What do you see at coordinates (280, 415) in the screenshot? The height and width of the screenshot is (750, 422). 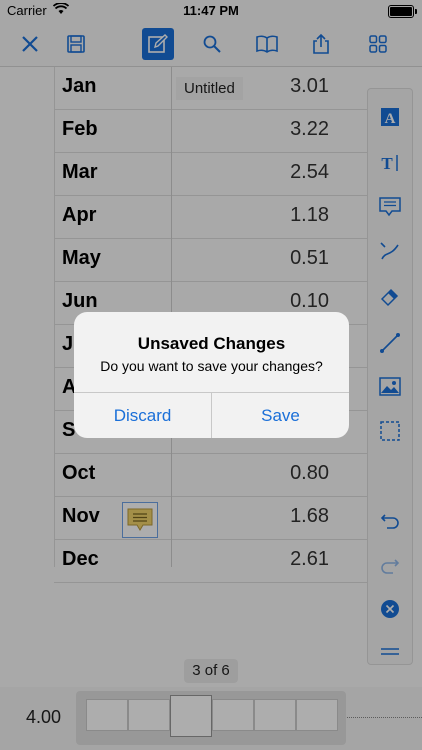 I see `save-button: Save` at bounding box center [280, 415].